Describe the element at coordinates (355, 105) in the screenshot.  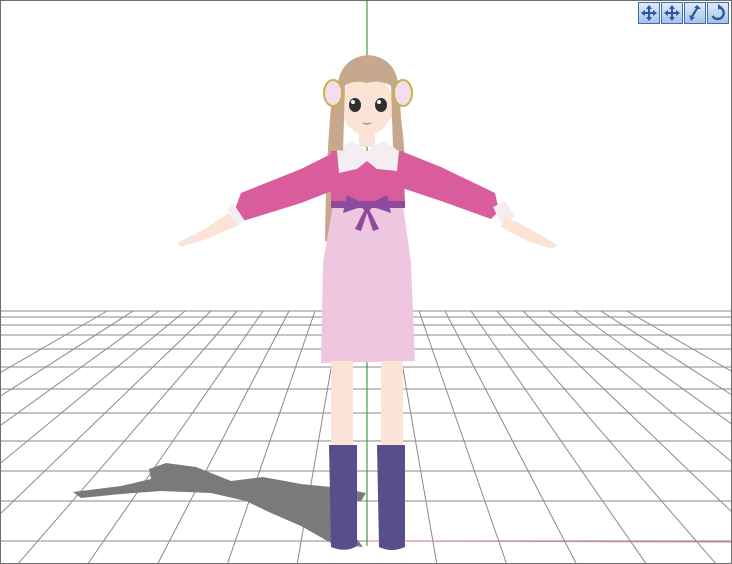
I see `left-eye` at that location.